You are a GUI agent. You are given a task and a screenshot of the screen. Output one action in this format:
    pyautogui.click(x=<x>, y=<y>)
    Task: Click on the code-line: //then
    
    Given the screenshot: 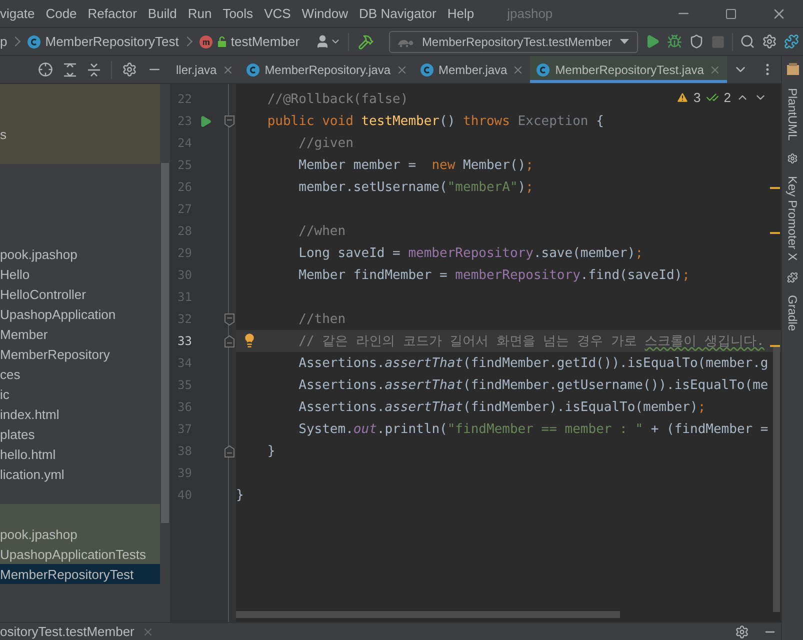 What is the action you would take?
    pyautogui.click(x=322, y=319)
    